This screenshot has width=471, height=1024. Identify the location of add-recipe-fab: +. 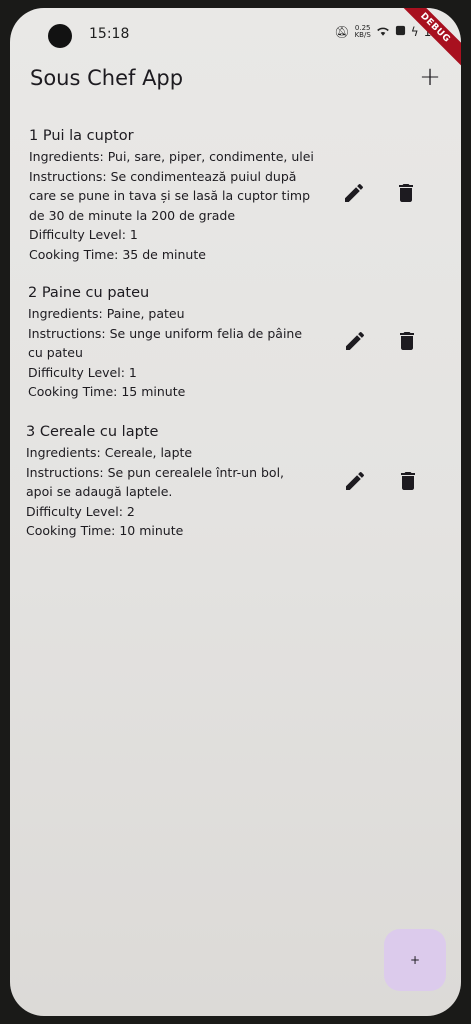
(415, 960).